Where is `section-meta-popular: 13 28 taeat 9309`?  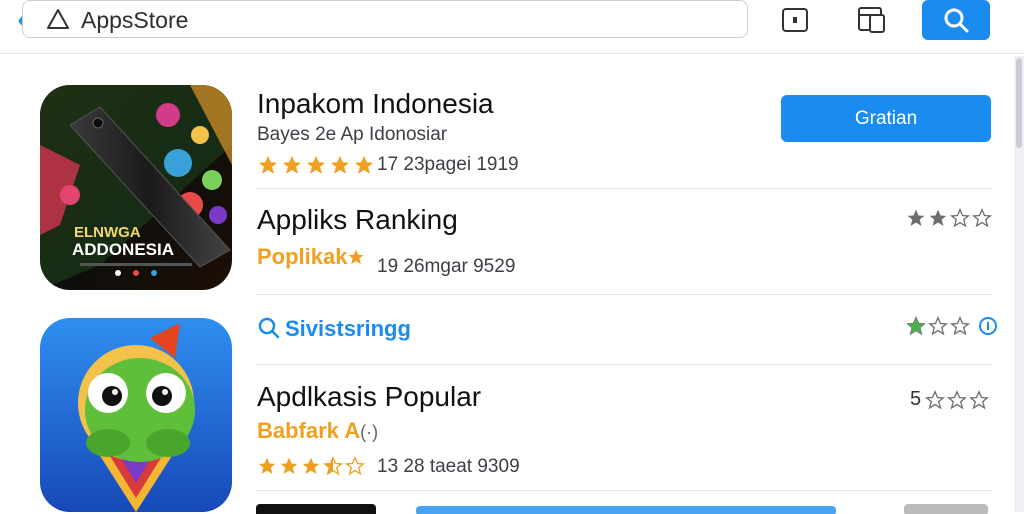 section-meta-popular: 13 28 taeat 9309 is located at coordinates (448, 466).